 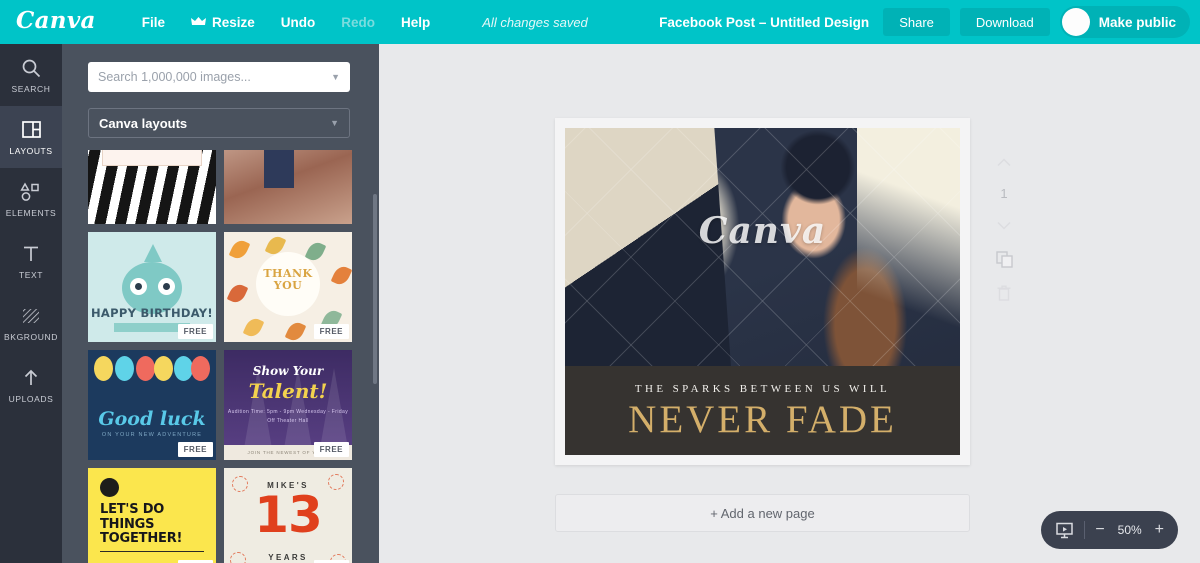 I want to click on layout-thumbnail-mikes-13-years: MIKE'S 13 YEARS FREE, so click(x=288, y=515).